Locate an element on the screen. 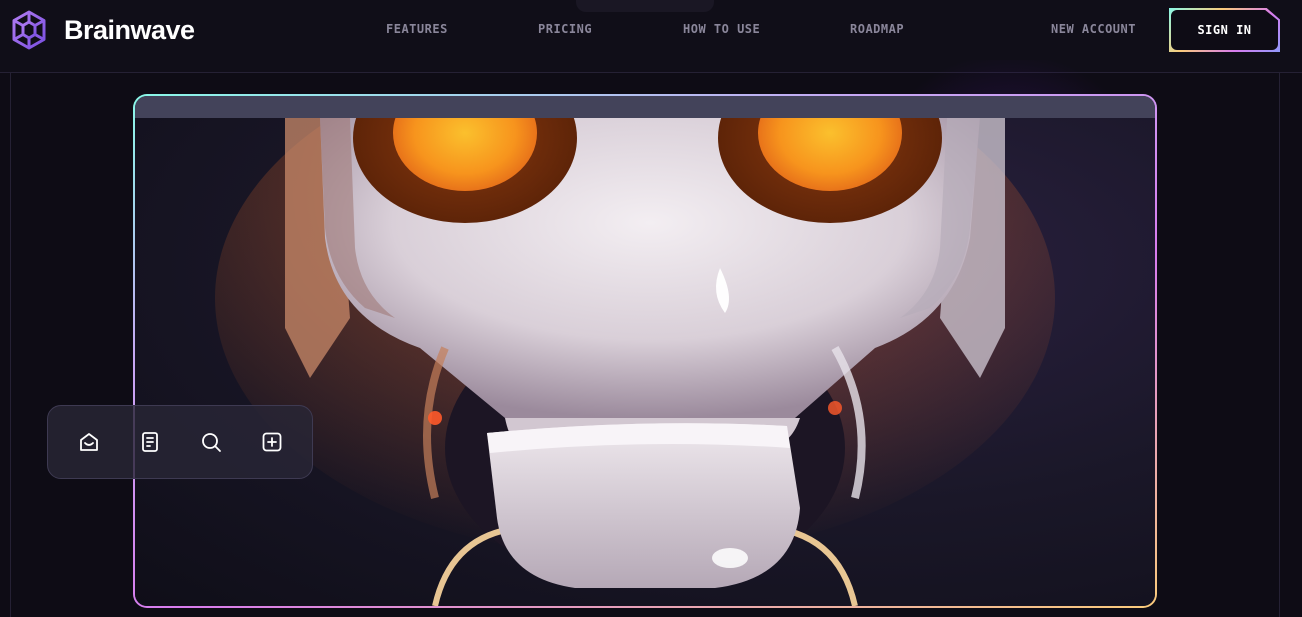 The width and height of the screenshot is (1302, 617). search-icon is located at coordinates (211, 442).